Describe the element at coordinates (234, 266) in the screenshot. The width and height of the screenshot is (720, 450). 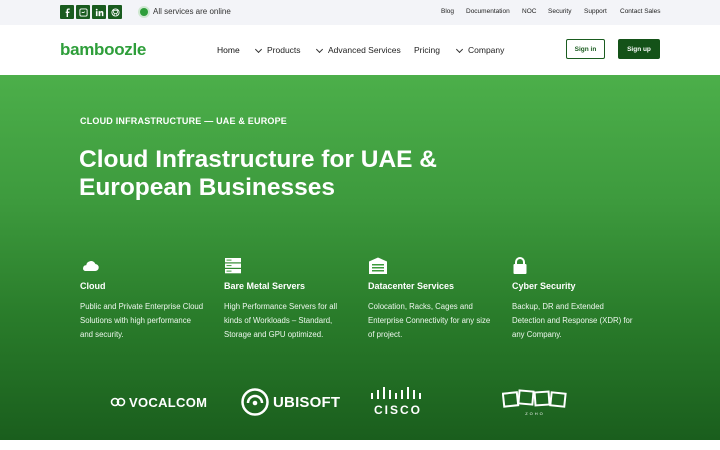
I see `server-icon` at that location.